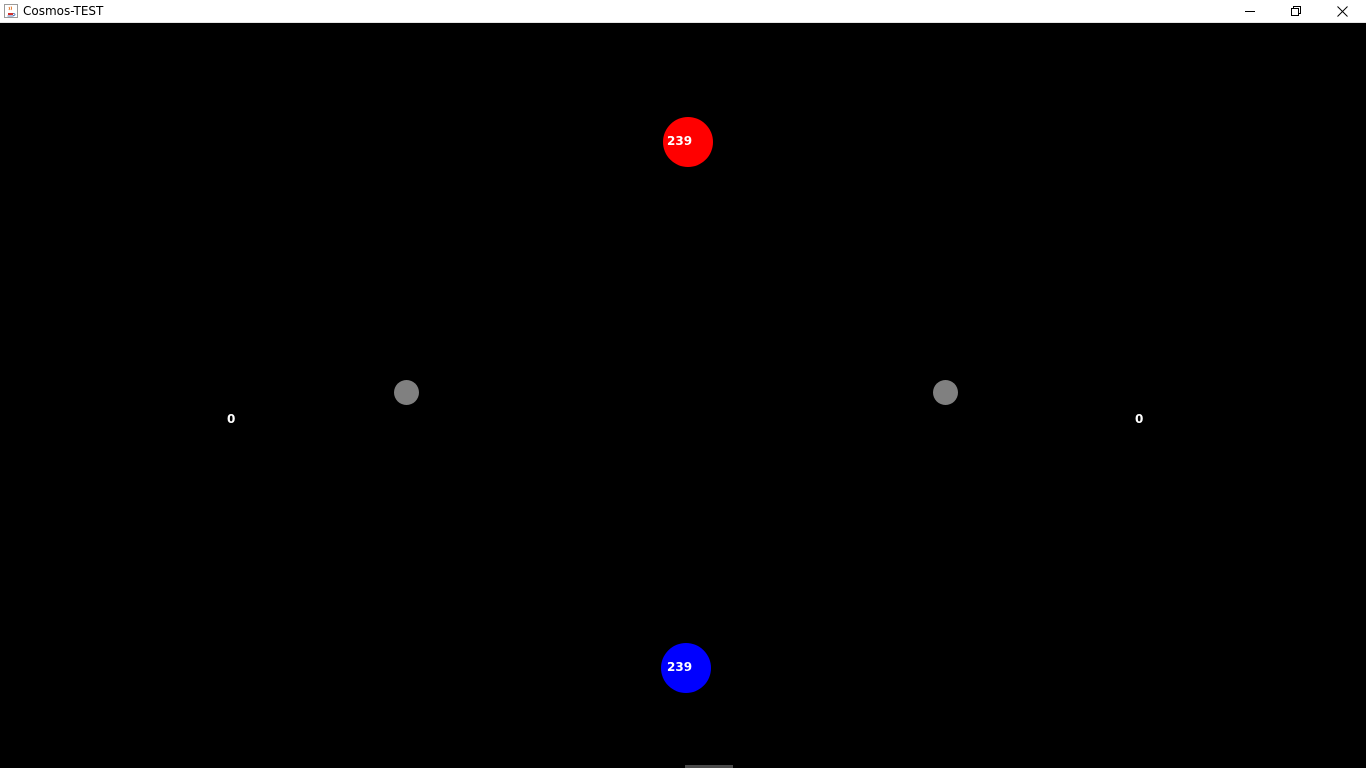  I want to click on minimize-icon, so click(1250, 11).